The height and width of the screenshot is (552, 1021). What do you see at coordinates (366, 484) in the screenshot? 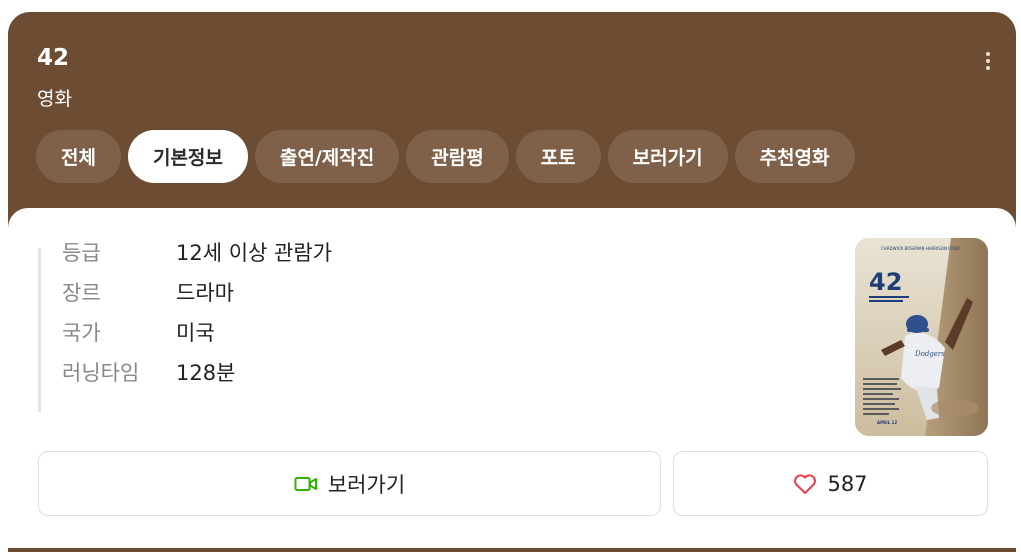
I see `watch-button-label: 보러가기` at bounding box center [366, 484].